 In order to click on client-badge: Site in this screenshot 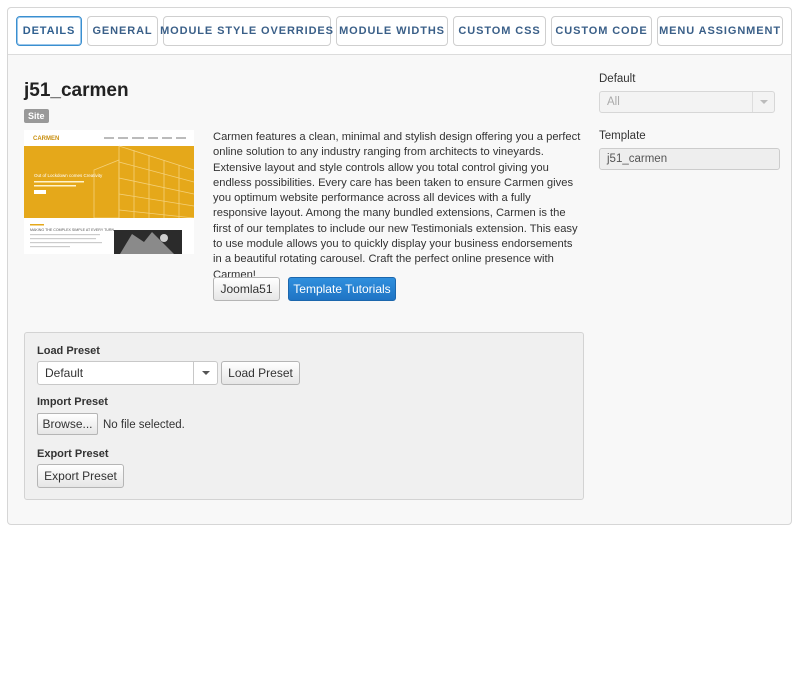, I will do `click(36, 116)`.